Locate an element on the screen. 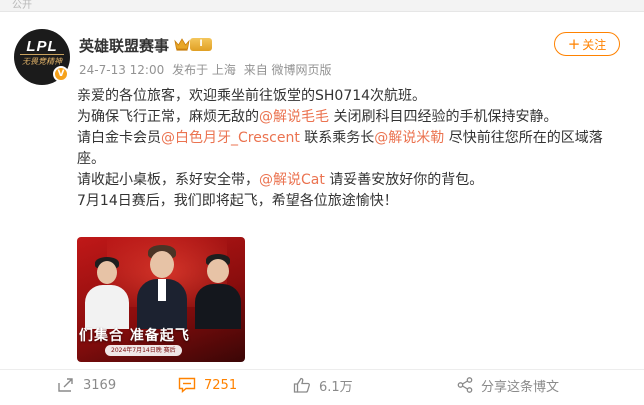  repost-button: 3169 is located at coordinates (86, 385).